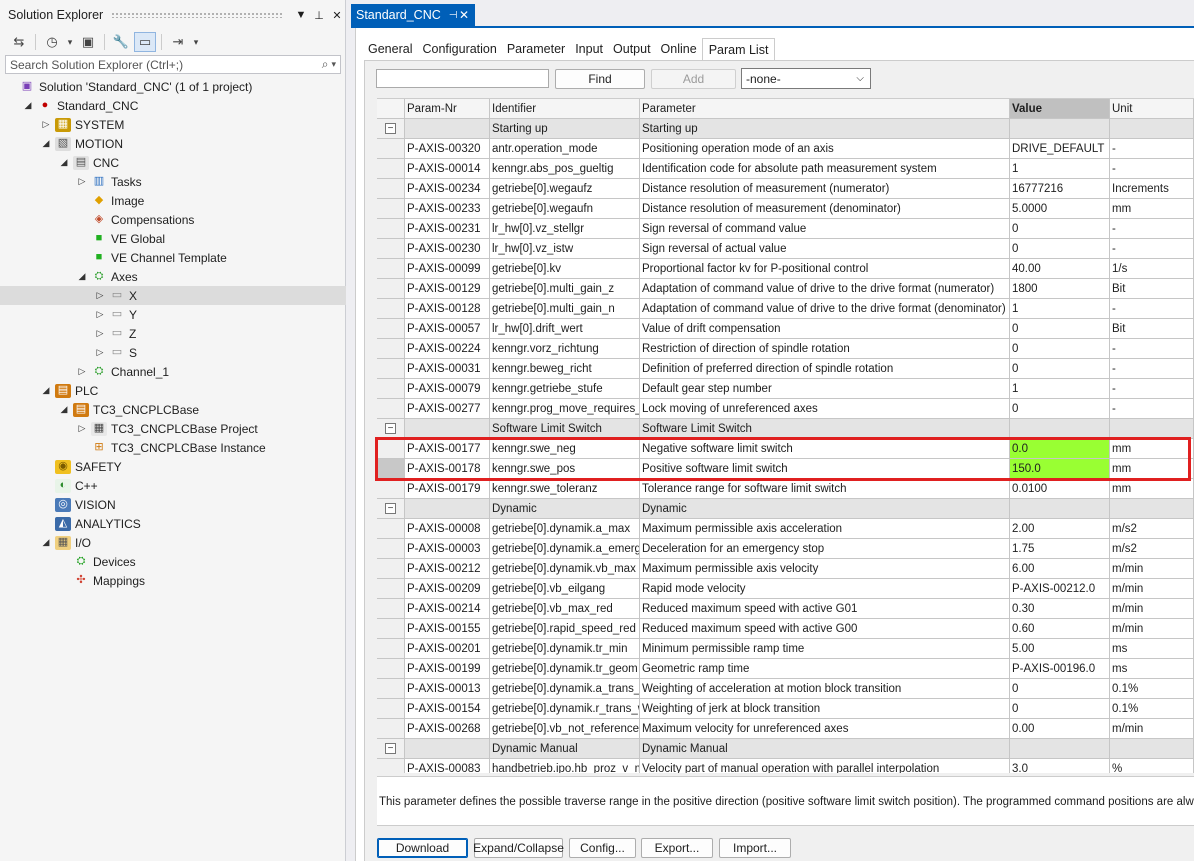 Image resolution: width=1194 pixels, height=861 pixels. What do you see at coordinates (1060, 149) in the screenshot?
I see `cell-value: DRIVE_DEFAULT` at bounding box center [1060, 149].